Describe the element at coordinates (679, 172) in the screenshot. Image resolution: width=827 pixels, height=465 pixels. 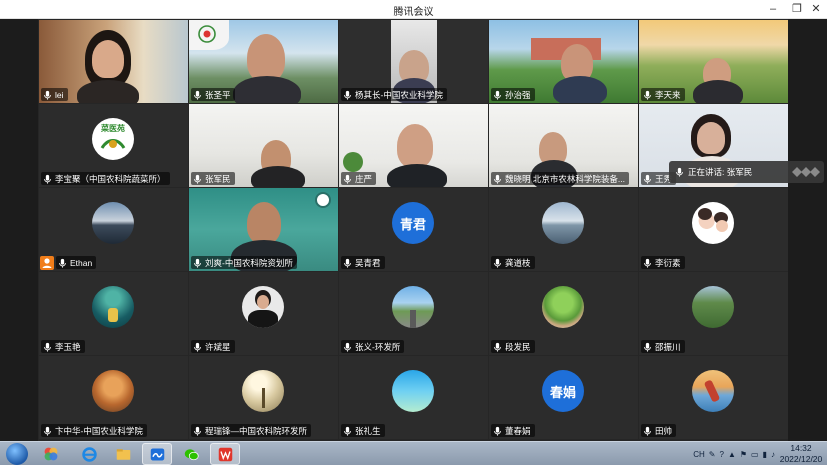
I see `speaker-mic-icon` at that location.